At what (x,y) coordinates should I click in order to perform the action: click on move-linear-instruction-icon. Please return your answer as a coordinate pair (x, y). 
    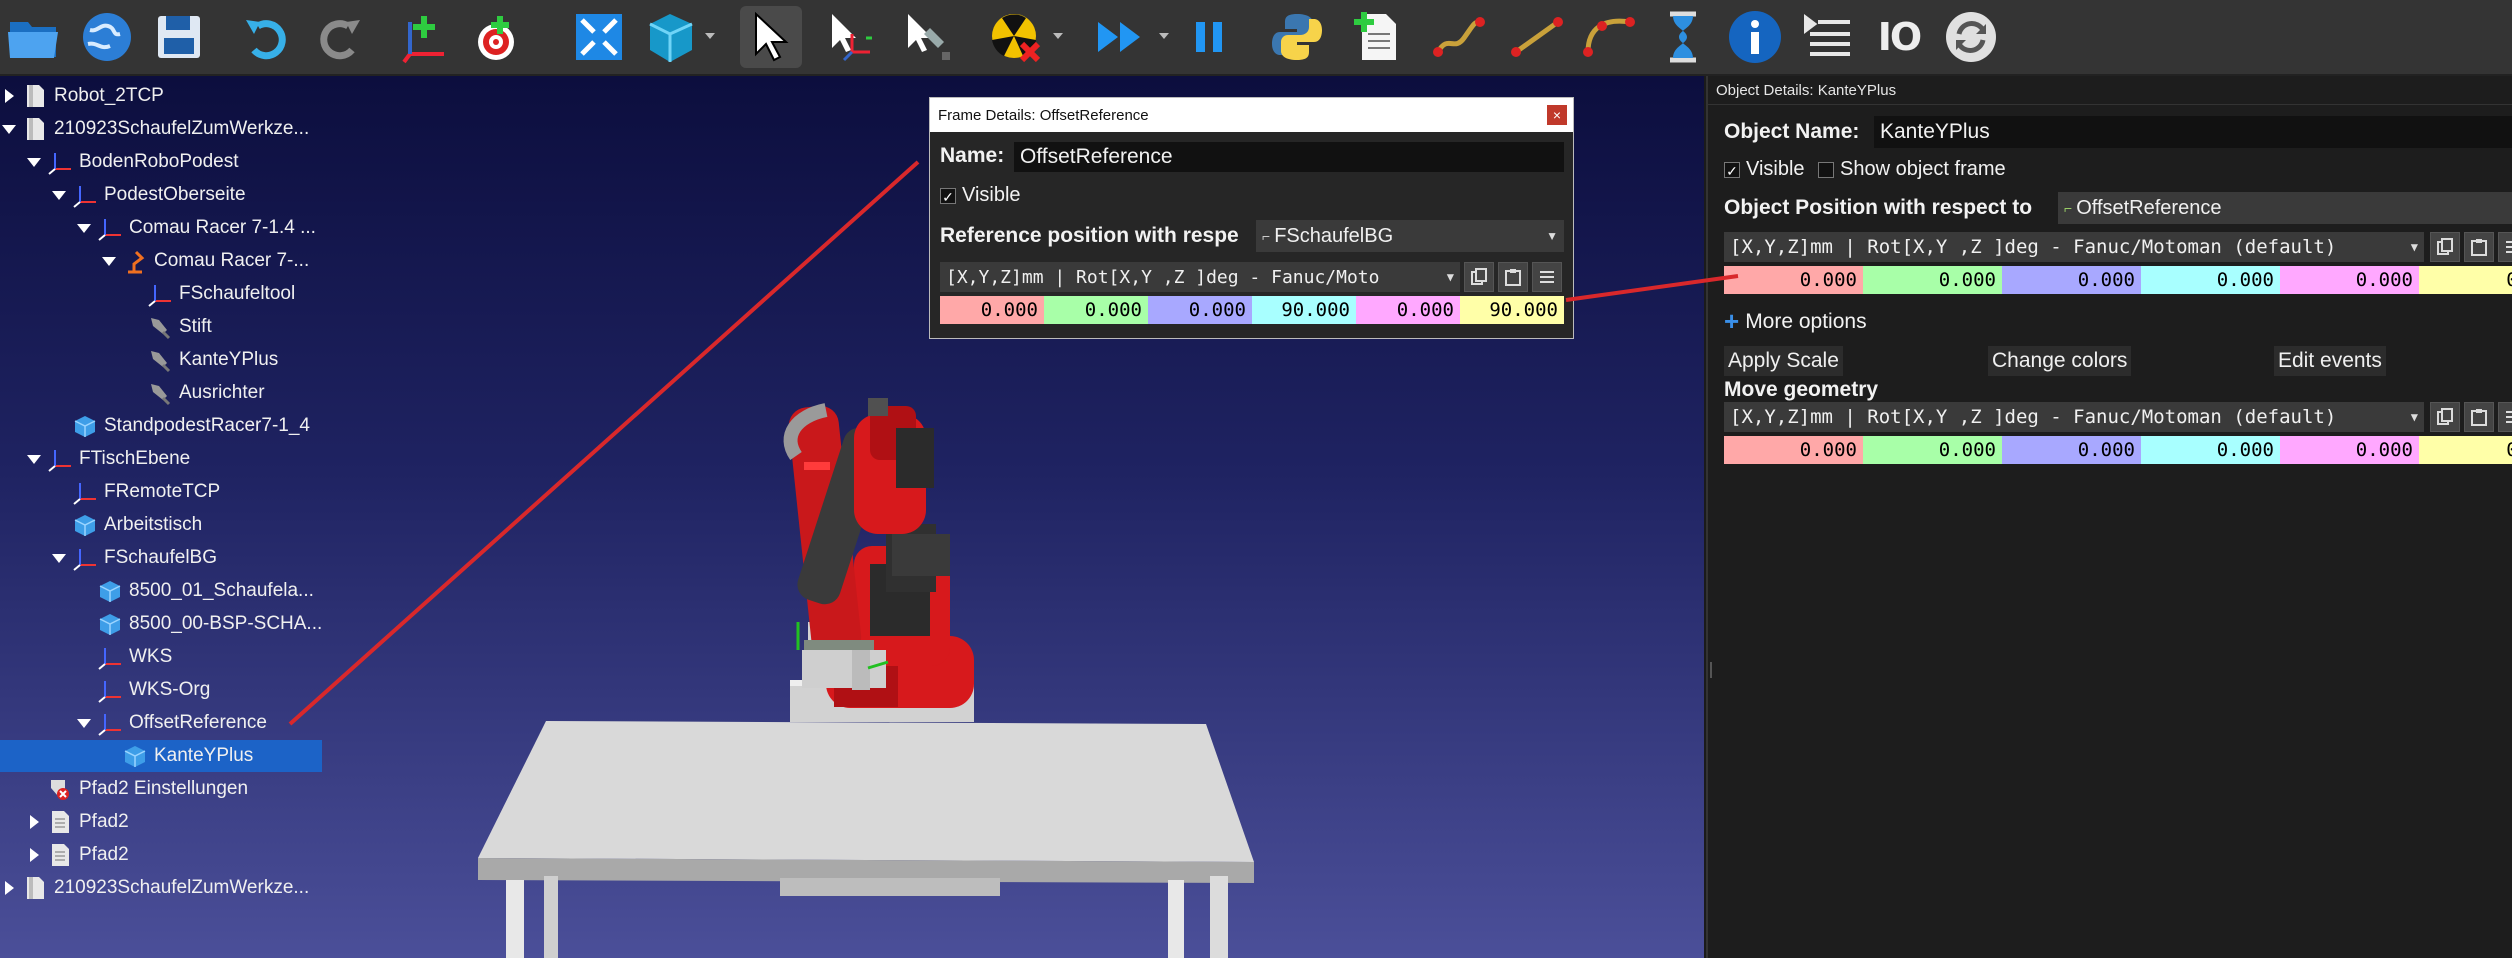
    Looking at the image, I should click on (1537, 37).